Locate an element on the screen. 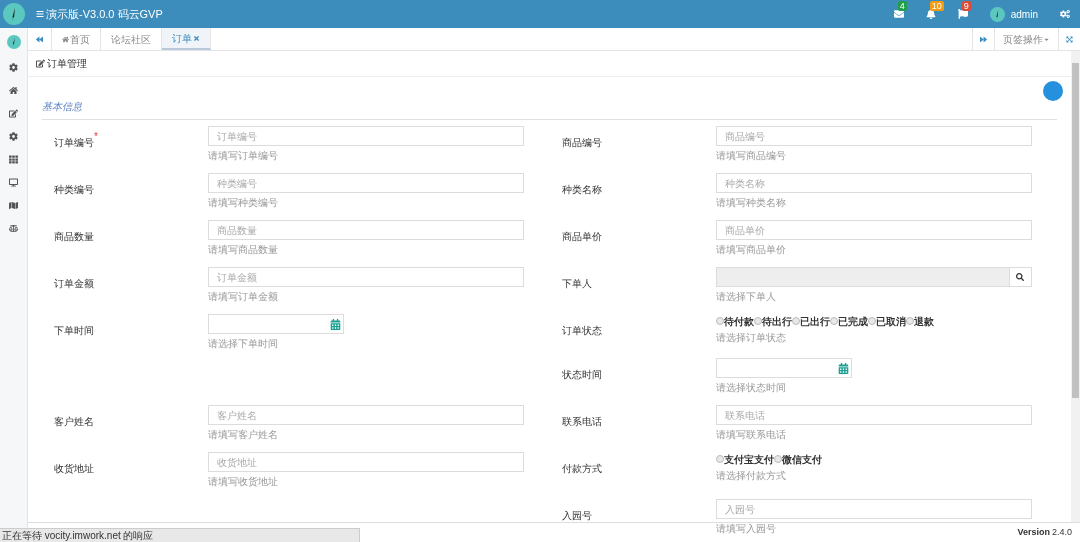 This screenshot has width=1080, height=542. menu-icon is located at coordinates (40, 14).